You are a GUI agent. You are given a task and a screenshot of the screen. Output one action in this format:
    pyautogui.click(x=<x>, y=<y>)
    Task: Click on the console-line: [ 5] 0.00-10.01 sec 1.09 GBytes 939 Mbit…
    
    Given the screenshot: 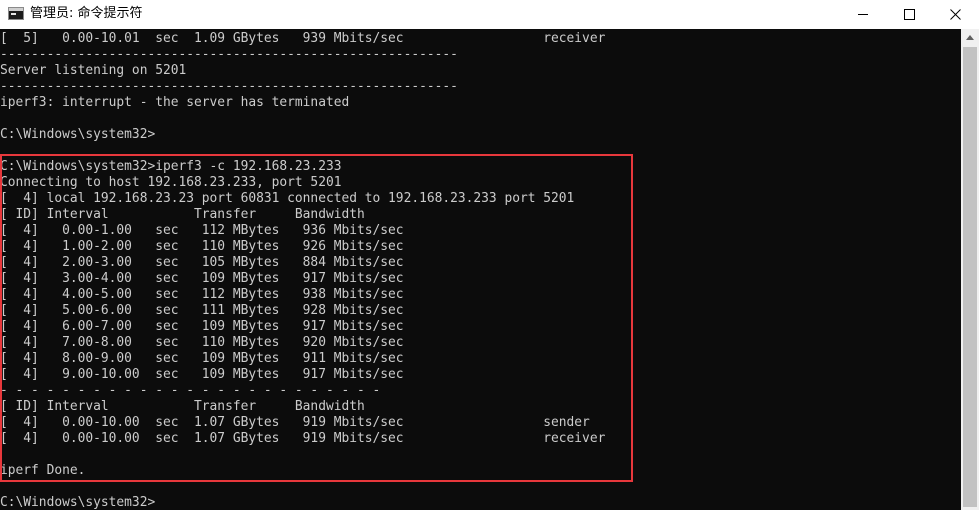 What is the action you would take?
    pyautogui.click(x=303, y=38)
    